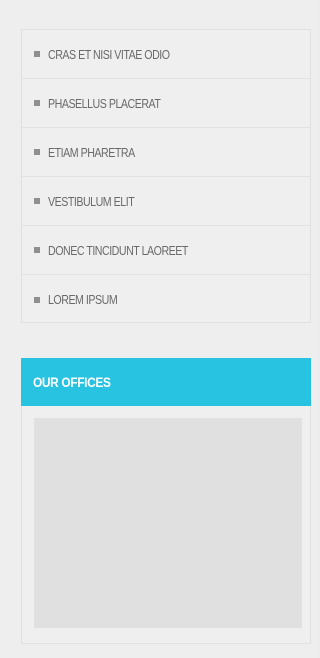  What do you see at coordinates (166, 382) in the screenshot?
I see `offices-header: OUR OFFICES` at bounding box center [166, 382].